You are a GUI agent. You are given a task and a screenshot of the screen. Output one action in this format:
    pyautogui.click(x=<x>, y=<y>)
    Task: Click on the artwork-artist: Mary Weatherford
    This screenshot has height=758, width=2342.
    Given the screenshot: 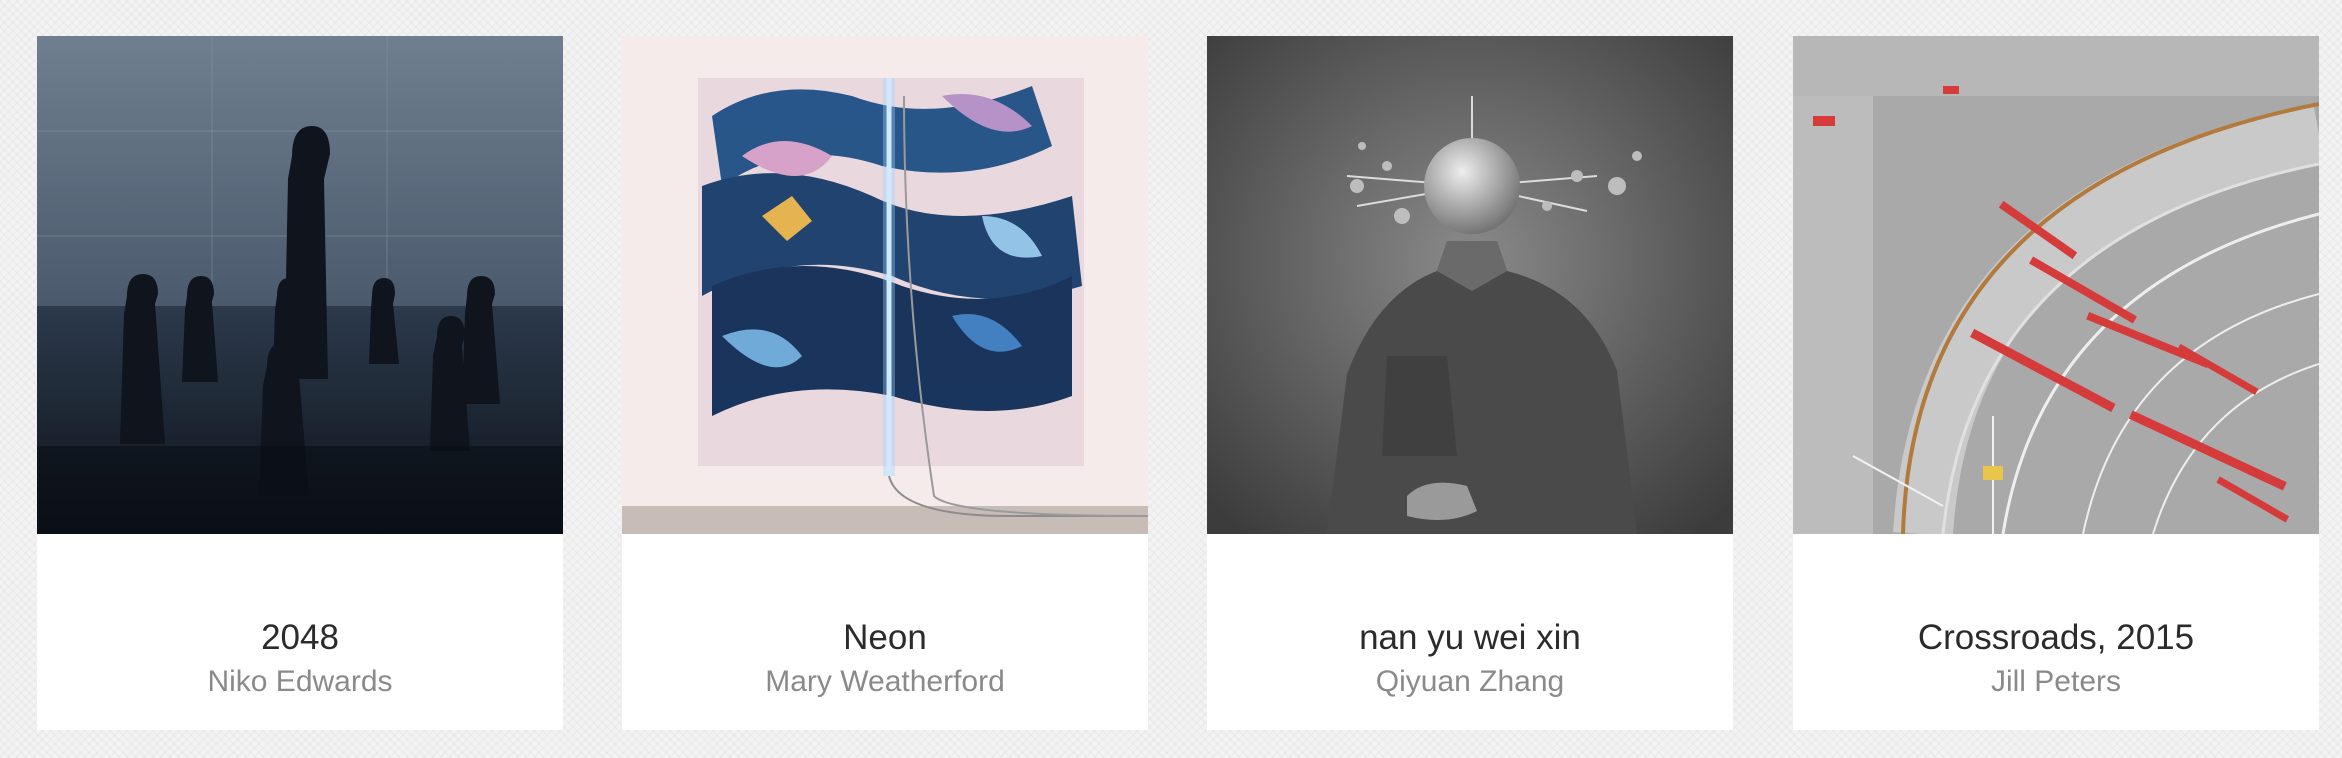 What is the action you would take?
    pyautogui.click(x=885, y=682)
    